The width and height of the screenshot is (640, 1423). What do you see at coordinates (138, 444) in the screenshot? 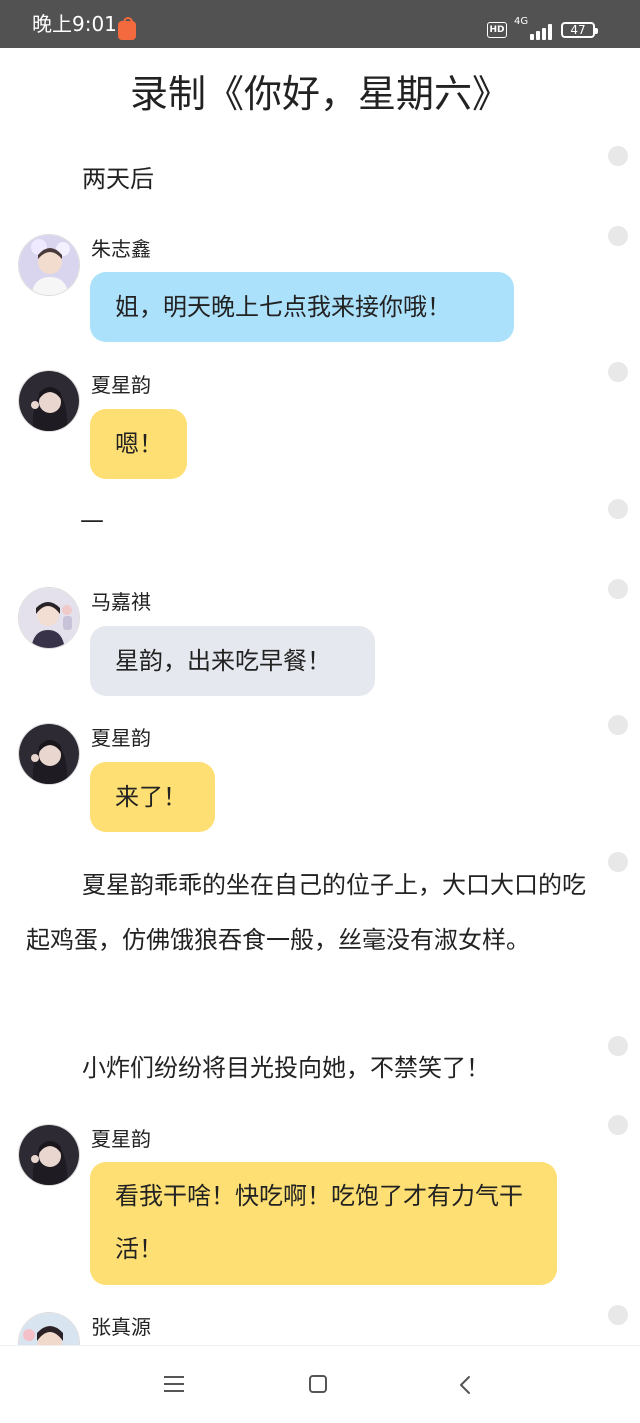
I see `chat-bubble: 嗯！` at bounding box center [138, 444].